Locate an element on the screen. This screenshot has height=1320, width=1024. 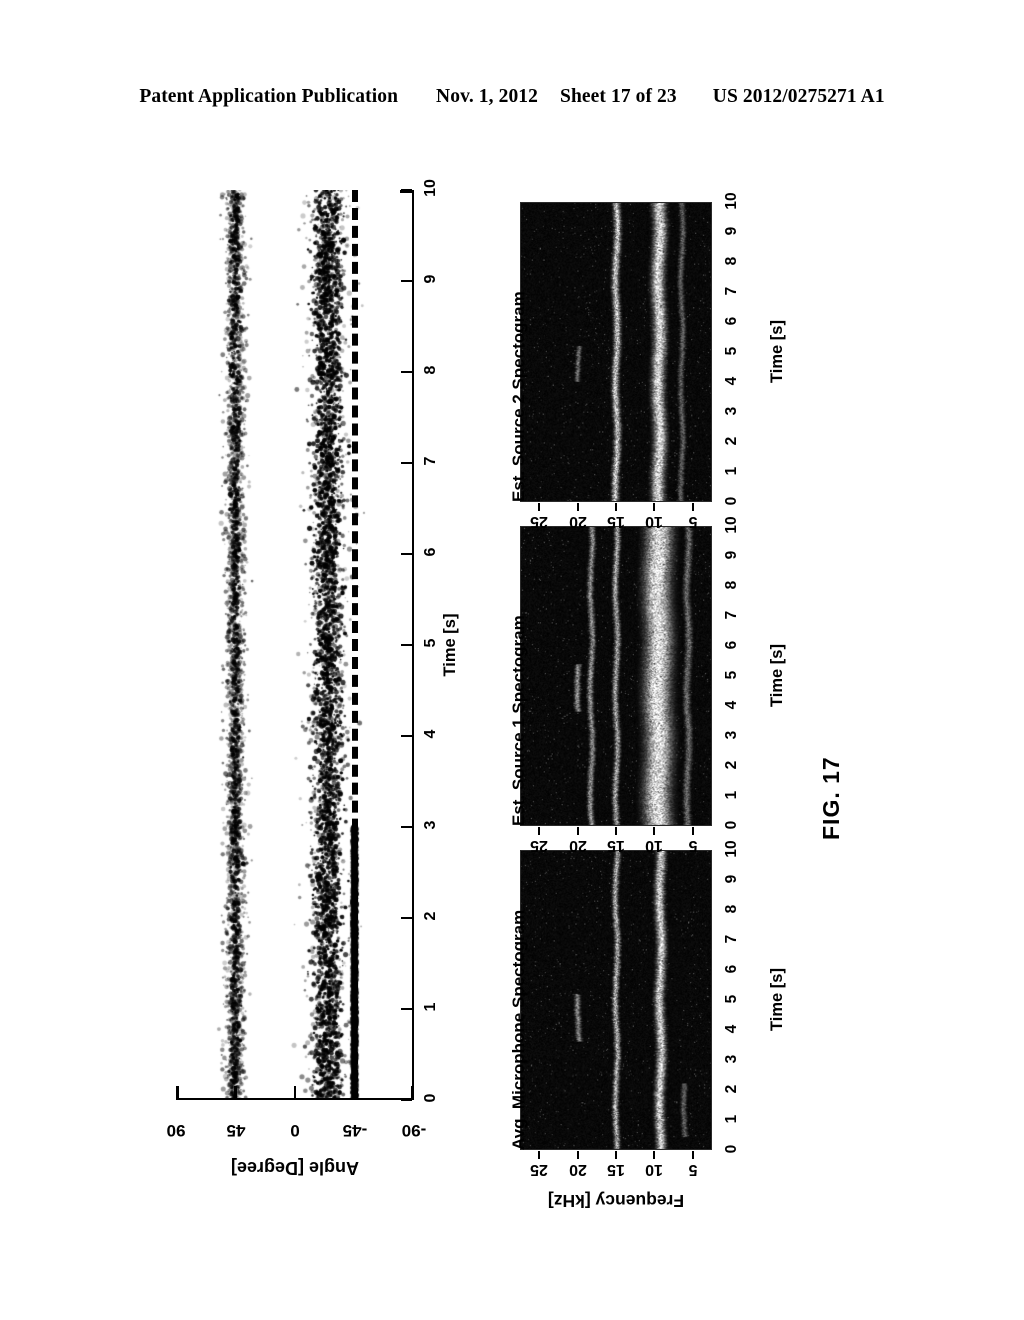
angle-time-tick-label: 1 is located at coordinates (430, 1007).